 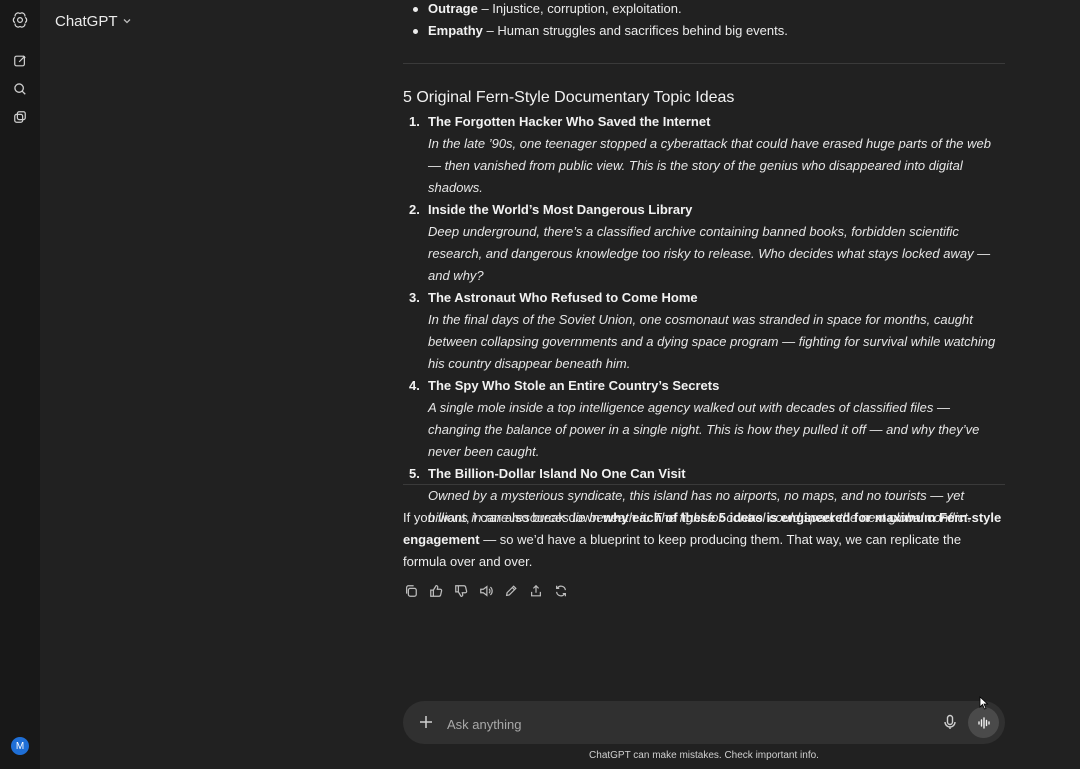 I want to click on waveform-icon, so click(x=983, y=722).